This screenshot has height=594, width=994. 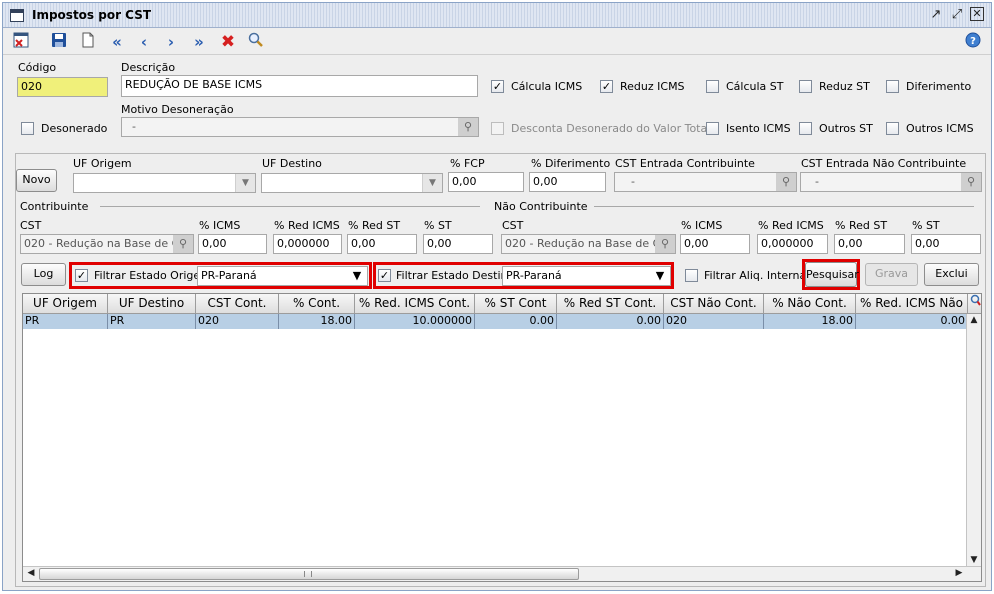 What do you see at coordinates (256, 42) in the screenshot?
I see `search-icon` at bounding box center [256, 42].